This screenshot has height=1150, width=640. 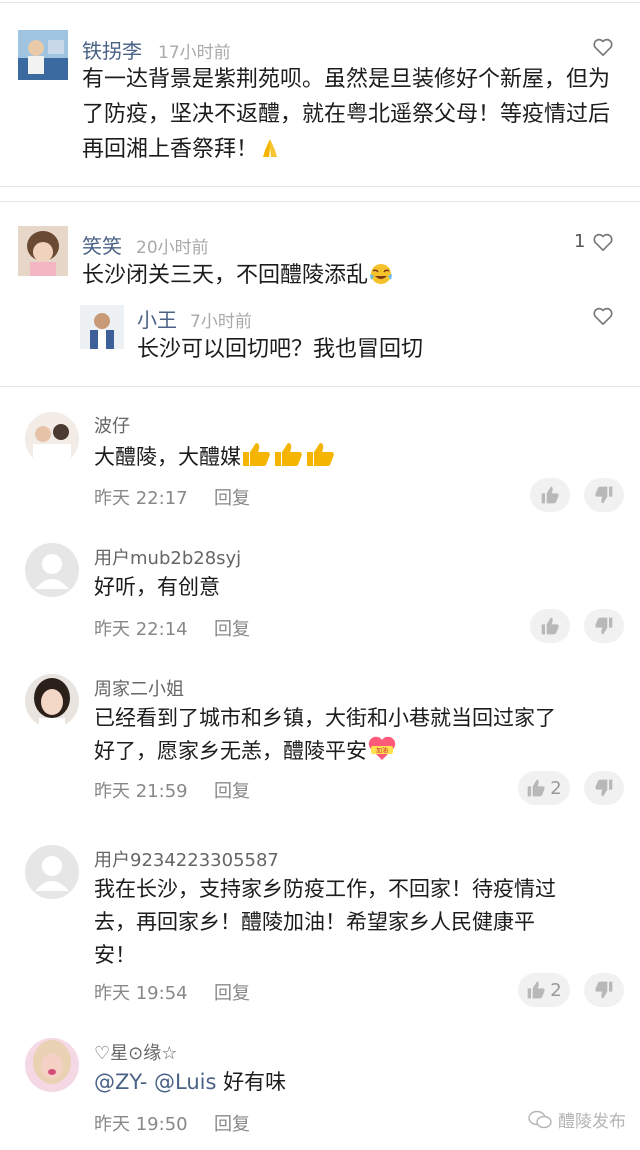 What do you see at coordinates (141, 791) in the screenshot?
I see `comment-time: 昨天 21:59` at bounding box center [141, 791].